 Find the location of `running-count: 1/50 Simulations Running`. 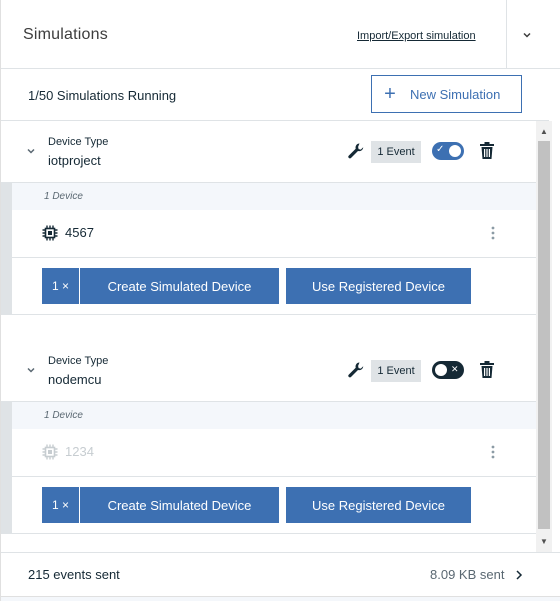

running-count: 1/50 Simulations Running is located at coordinates (102, 95).